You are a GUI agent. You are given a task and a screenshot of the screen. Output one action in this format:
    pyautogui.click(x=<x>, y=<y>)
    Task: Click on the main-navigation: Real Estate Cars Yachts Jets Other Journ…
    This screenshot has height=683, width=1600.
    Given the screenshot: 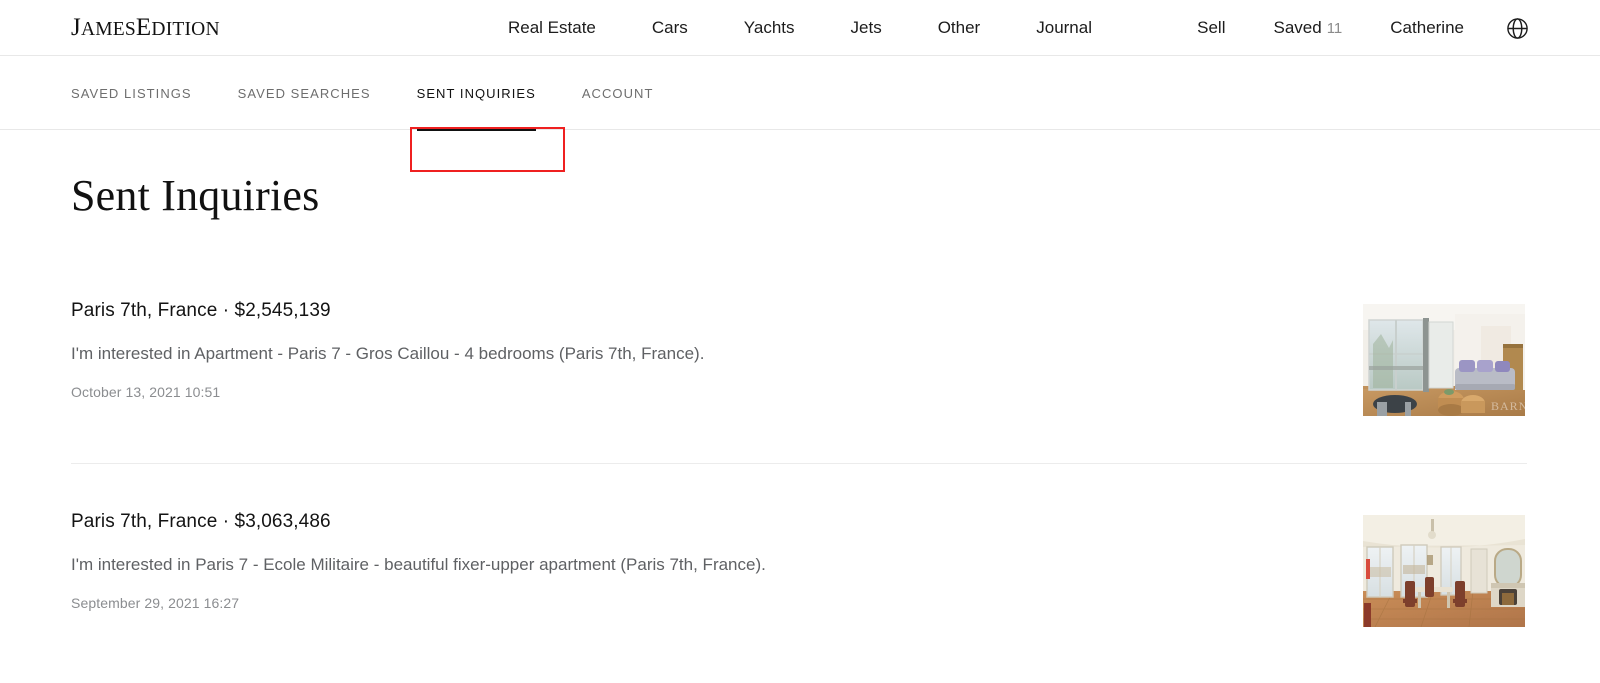 What is the action you would take?
    pyautogui.click(x=800, y=28)
    